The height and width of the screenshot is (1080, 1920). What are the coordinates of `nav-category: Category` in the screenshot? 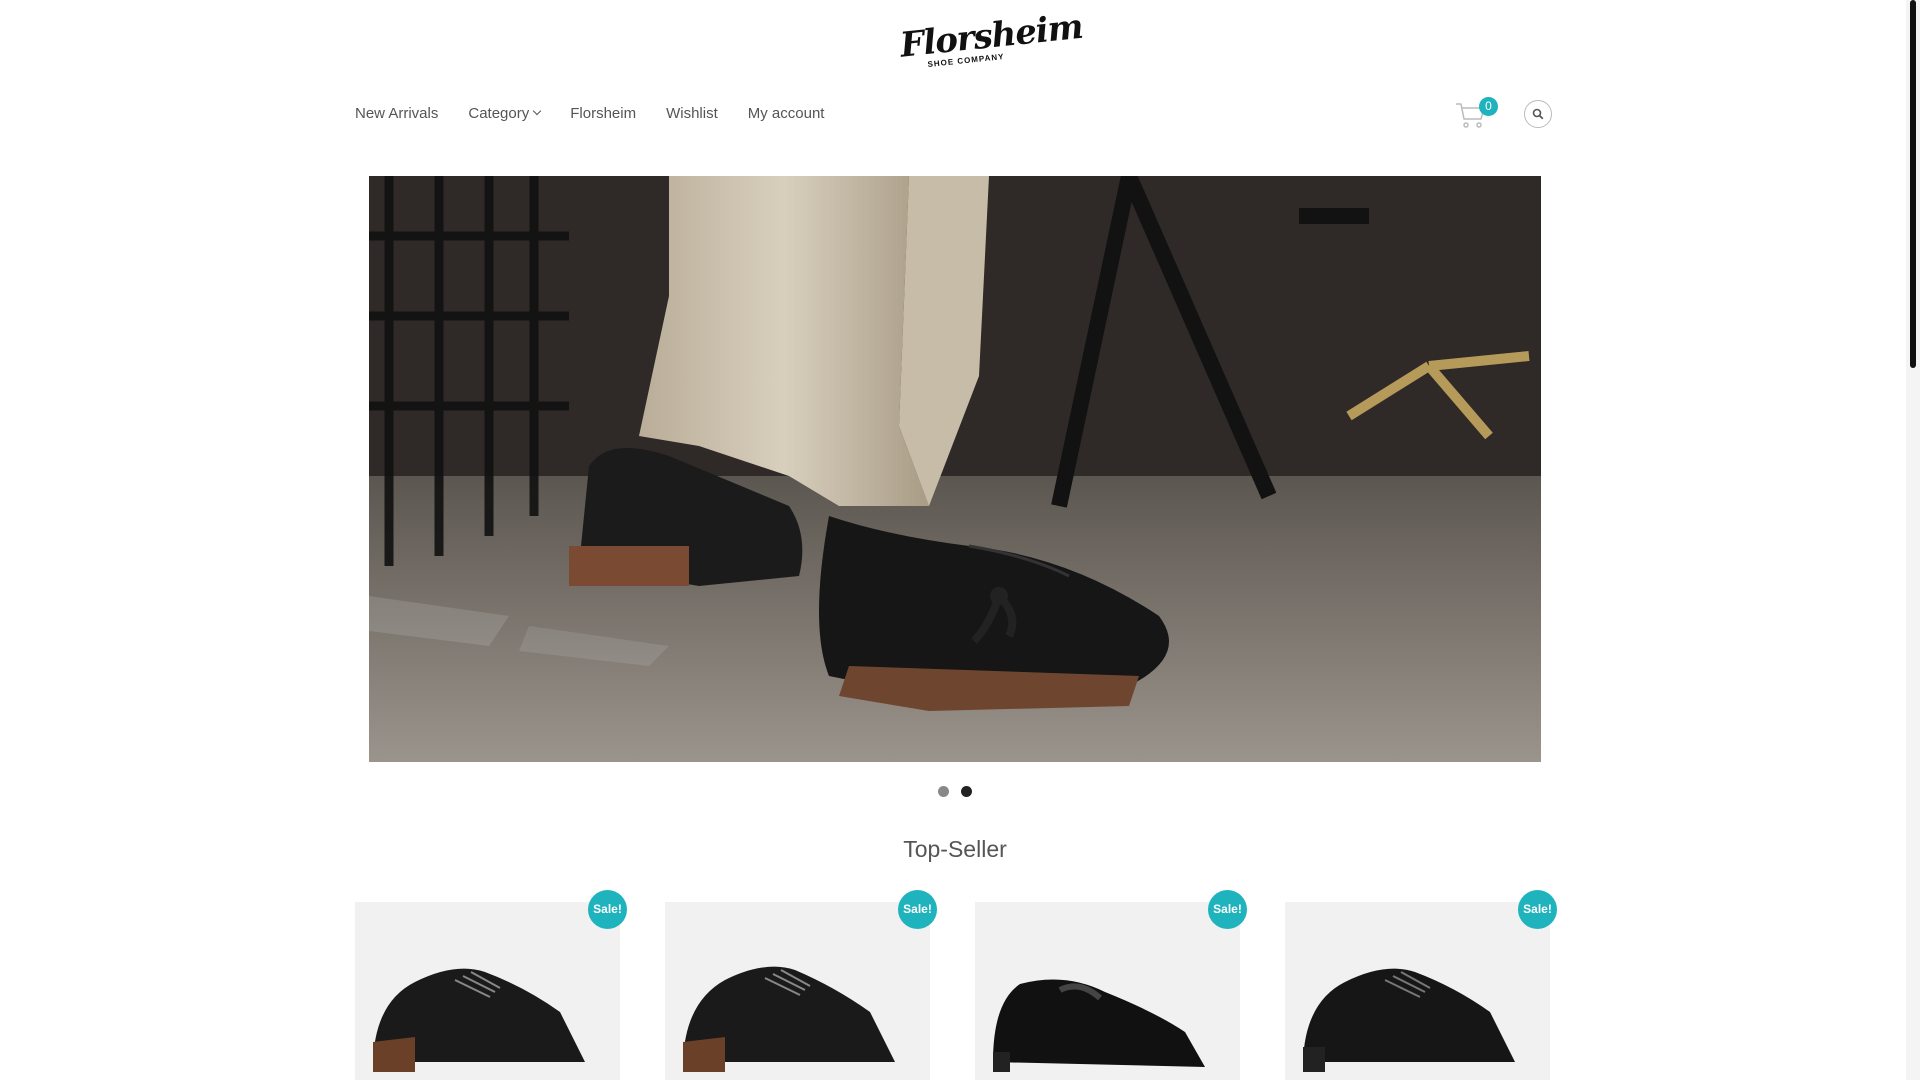 It's located at (505, 113).